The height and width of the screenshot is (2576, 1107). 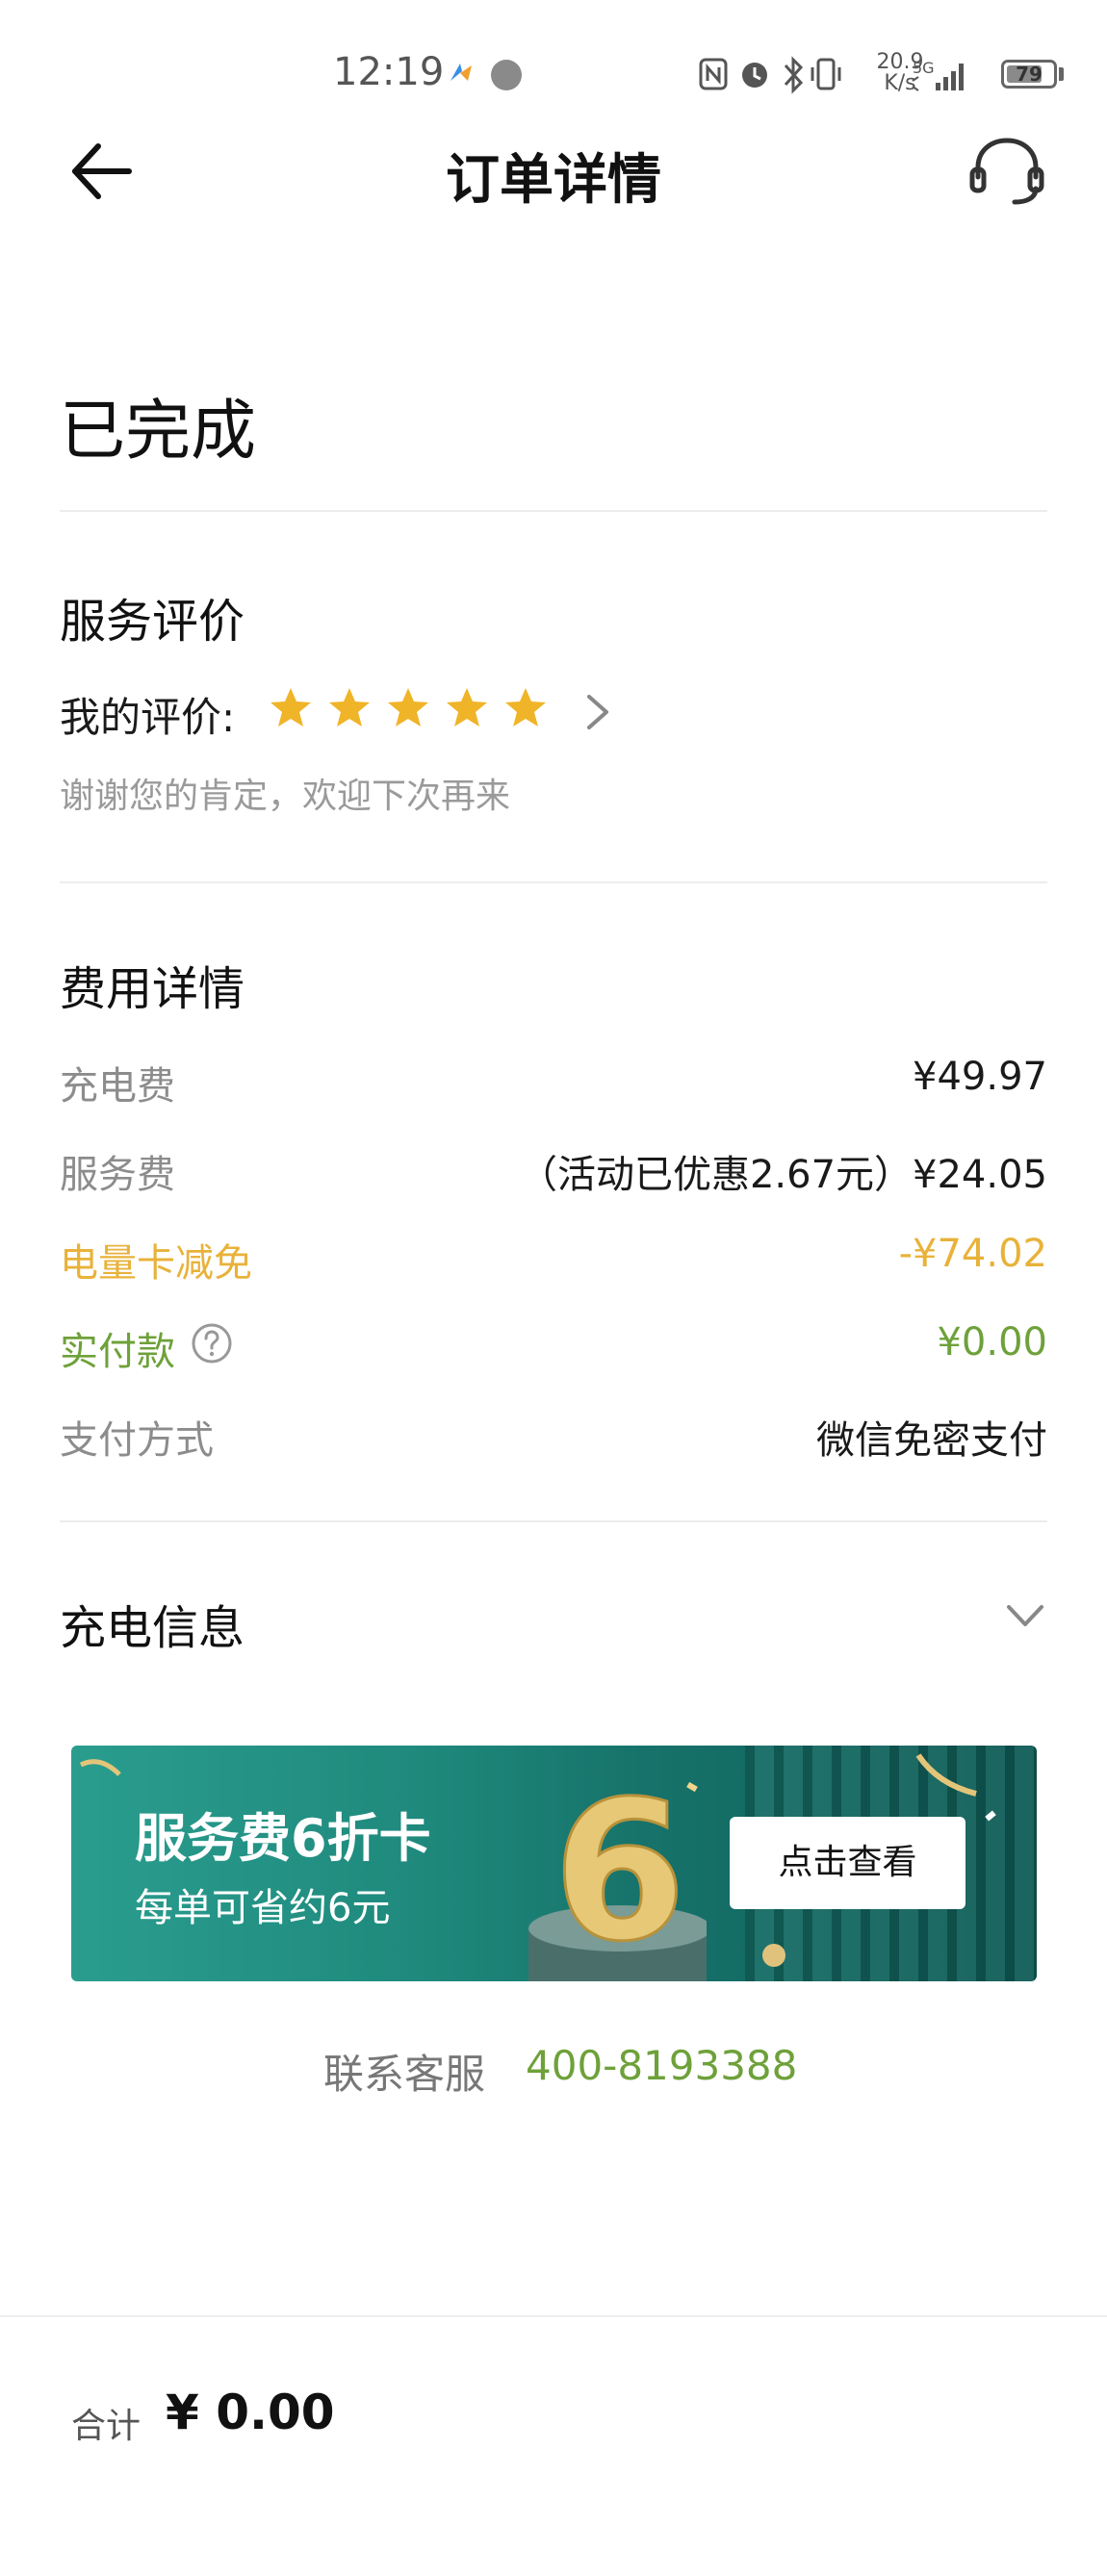 I want to click on fee-label-payment-method: 支付方式, so click(x=137, y=1440).